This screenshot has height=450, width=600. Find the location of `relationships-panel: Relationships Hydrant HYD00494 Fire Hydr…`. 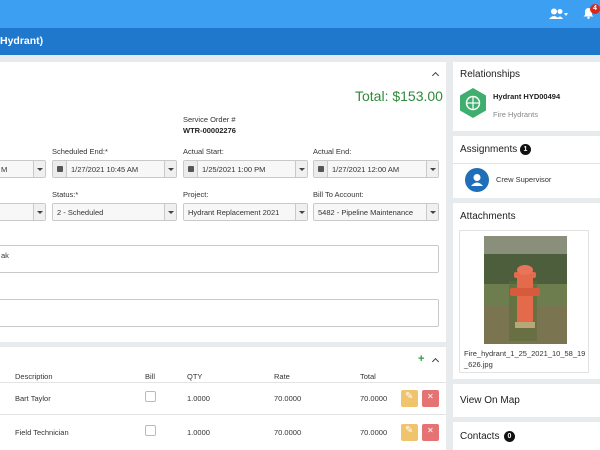

relationships-panel: Relationships Hydrant HYD00494 Fire Hydr… is located at coordinates (526, 96).